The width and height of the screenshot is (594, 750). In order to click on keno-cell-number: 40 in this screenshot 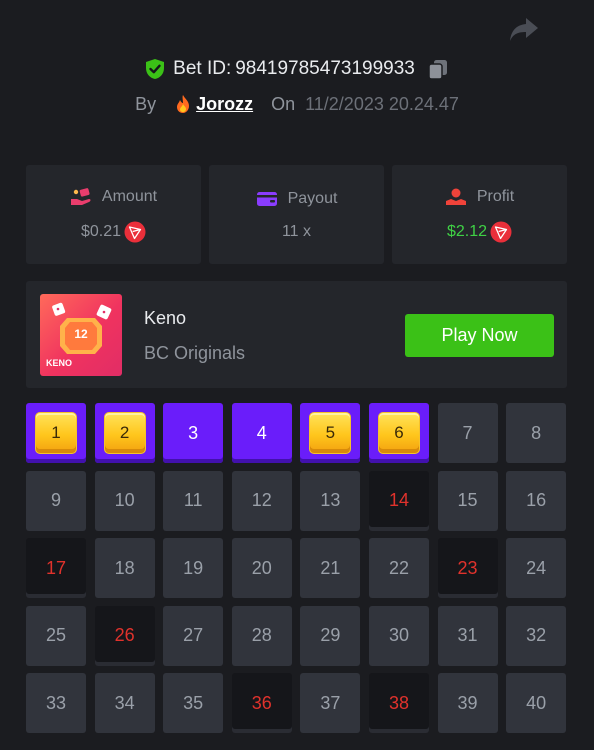, I will do `click(536, 702)`.